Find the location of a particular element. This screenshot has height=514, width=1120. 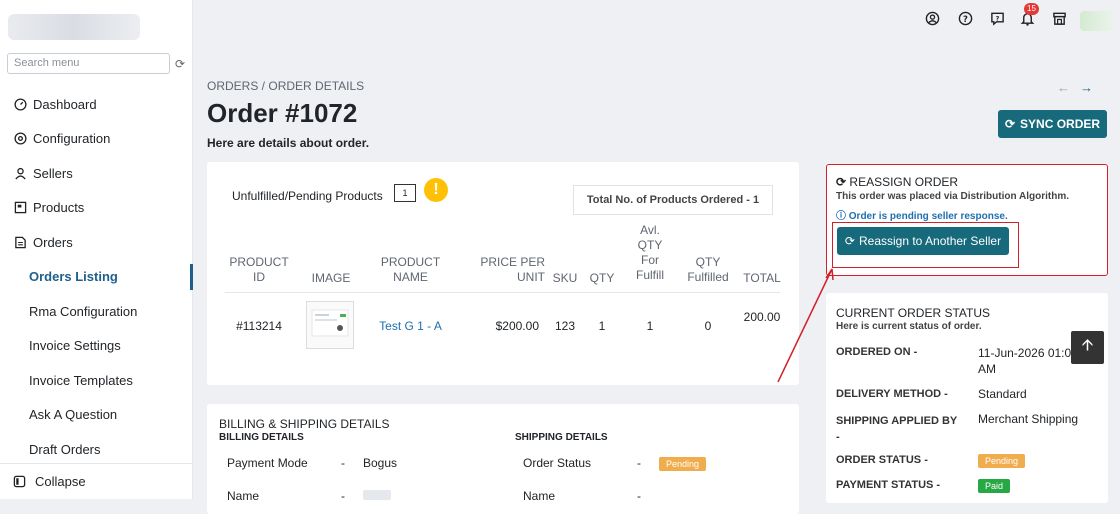

delivery-method-value: Standard is located at coordinates (1002, 394).